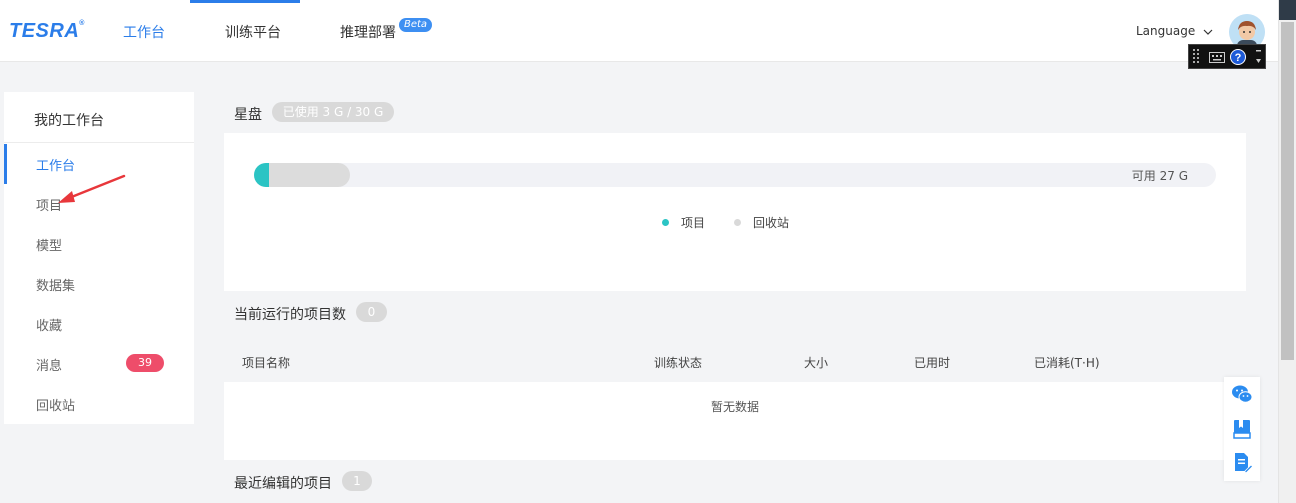  I want to click on sidebar-item-models: 模型, so click(49, 244).